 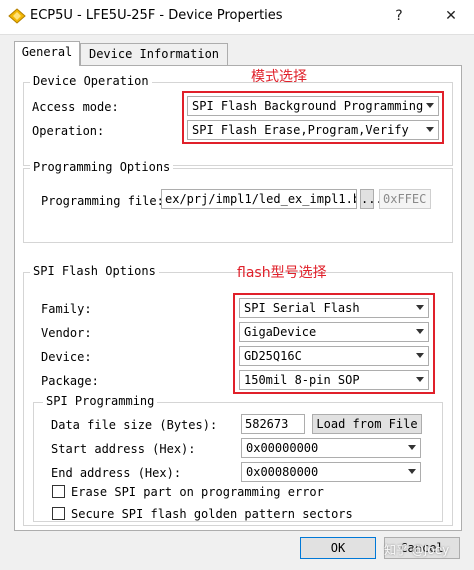 What do you see at coordinates (267, 424) in the screenshot?
I see `data-file-size-value: 582673` at bounding box center [267, 424].